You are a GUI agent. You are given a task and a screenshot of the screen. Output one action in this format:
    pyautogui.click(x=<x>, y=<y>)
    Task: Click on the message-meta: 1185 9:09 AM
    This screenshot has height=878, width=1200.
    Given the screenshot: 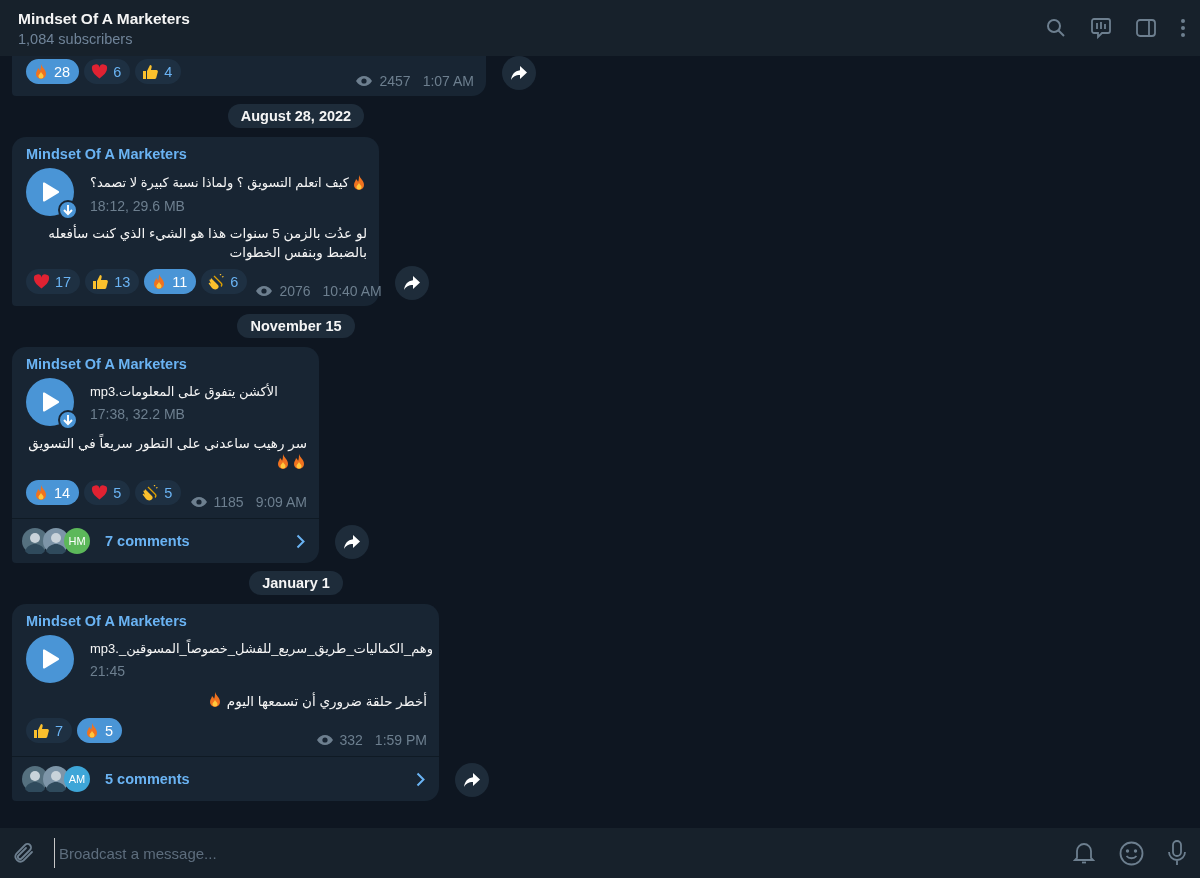 What is the action you would take?
    pyautogui.click(x=248, y=502)
    